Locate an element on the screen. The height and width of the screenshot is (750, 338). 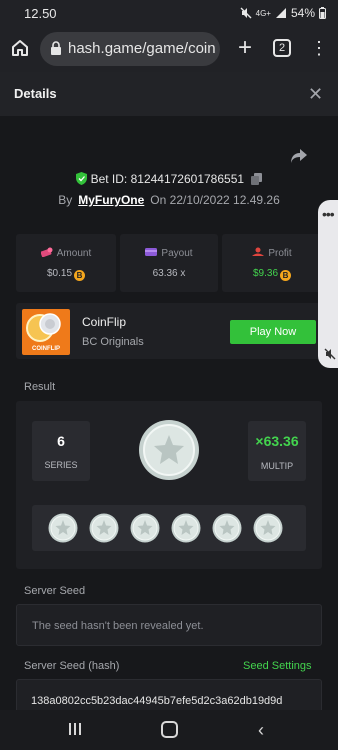
stat-payout-label-row: Payout is located at coordinates (169, 253).